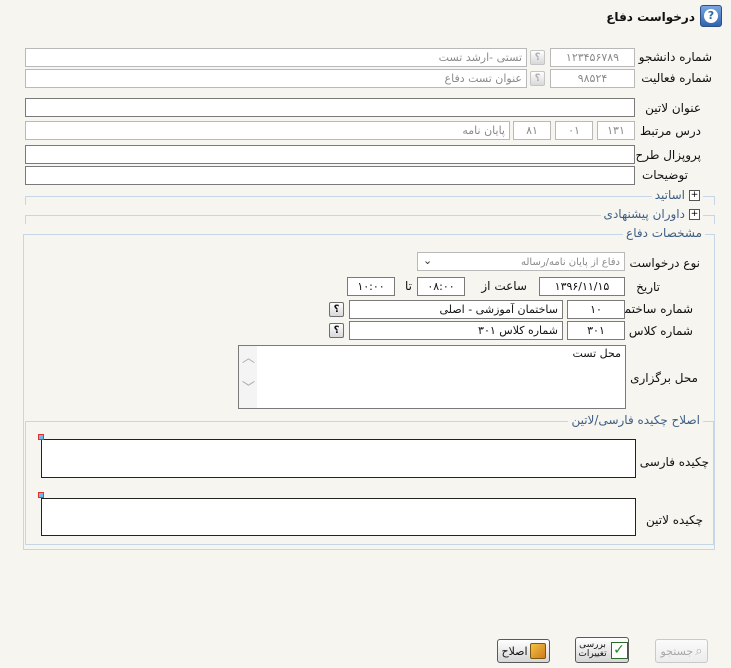 This screenshot has height=668, width=731. I want to click on correct-button: اصلاح, so click(523, 651).